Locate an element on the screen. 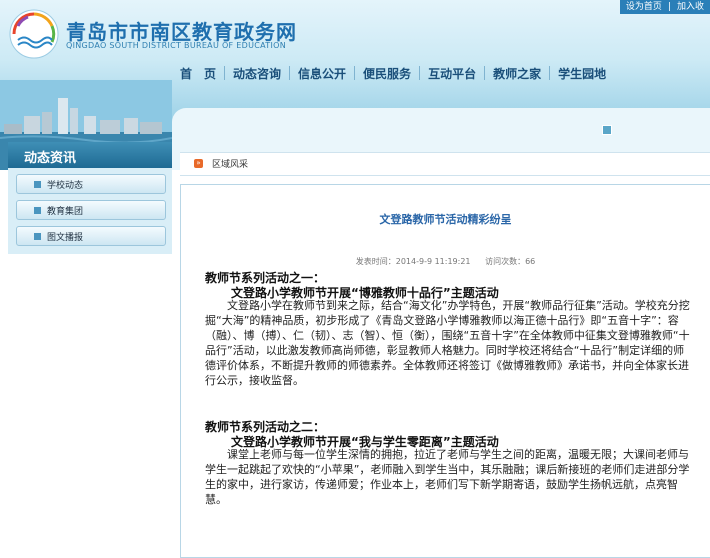 Image resolution: width=710 pixels, height=558 pixels. top-links: 设为首页 | 加入收 is located at coordinates (664, 7).